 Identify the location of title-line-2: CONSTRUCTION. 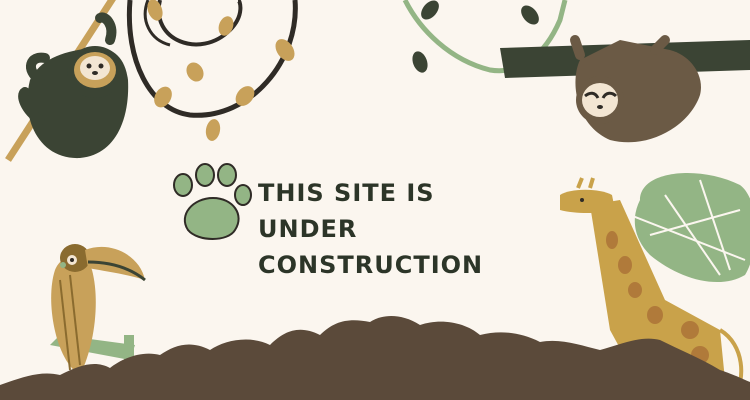
(371, 265).